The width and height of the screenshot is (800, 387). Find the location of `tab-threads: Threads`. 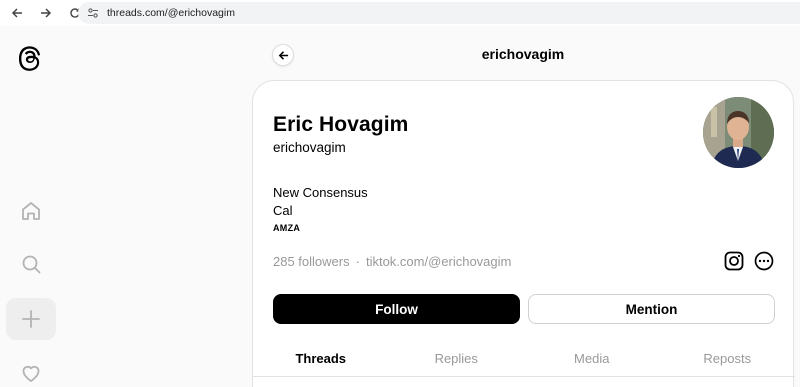

tab-threads: Threads is located at coordinates (321, 358).